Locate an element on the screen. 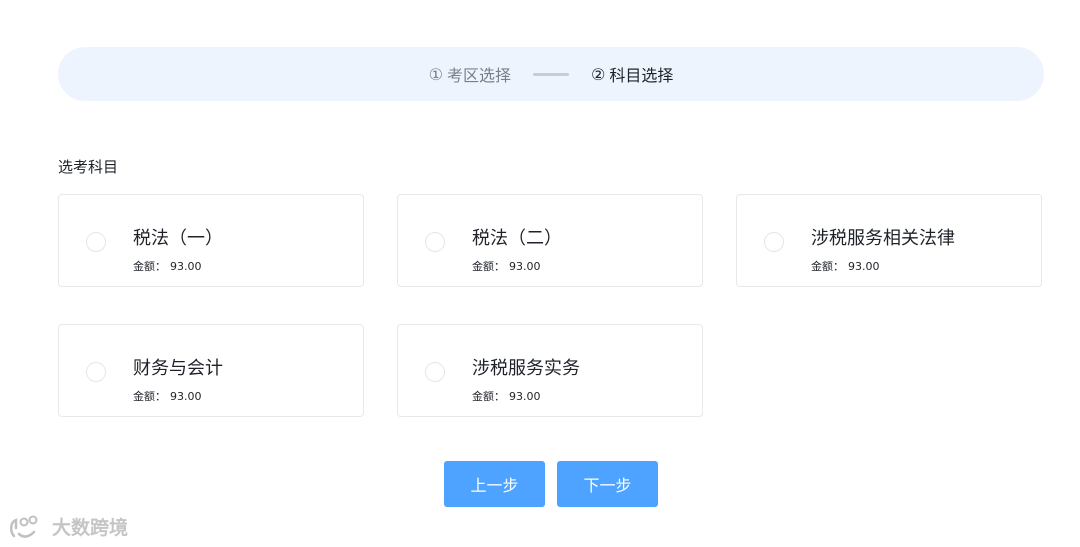 The height and width of the screenshot is (547, 1080). subject-card-finance-accounting: 财务与会计 金额： 93.00 is located at coordinates (211, 370).